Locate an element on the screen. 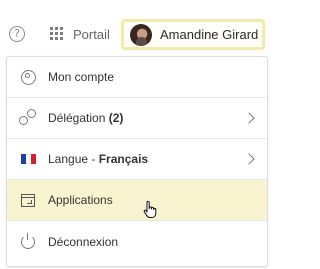 The height and width of the screenshot is (269, 320). language-prefix: Langue - is located at coordinates (73, 159).